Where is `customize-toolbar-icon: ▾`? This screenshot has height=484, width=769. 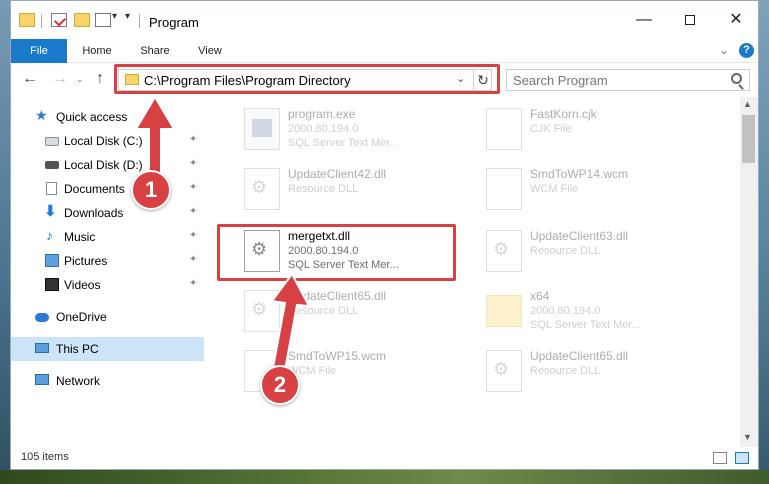
customize-toolbar-icon: ▾ is located at coordinates (127, 16).